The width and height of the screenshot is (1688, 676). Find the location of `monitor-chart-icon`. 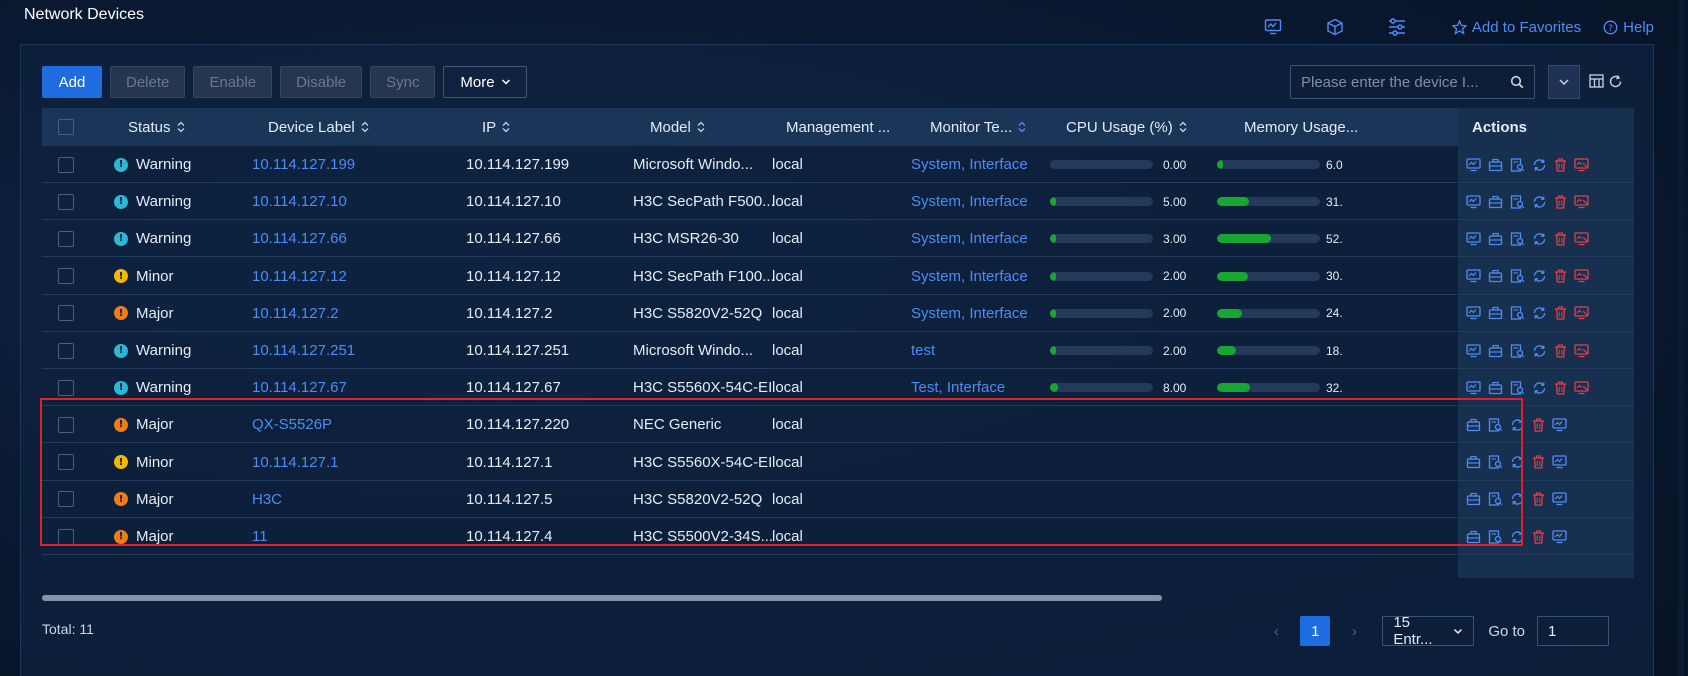

monitor-chart-icon is located at coordinates (1273, 27).